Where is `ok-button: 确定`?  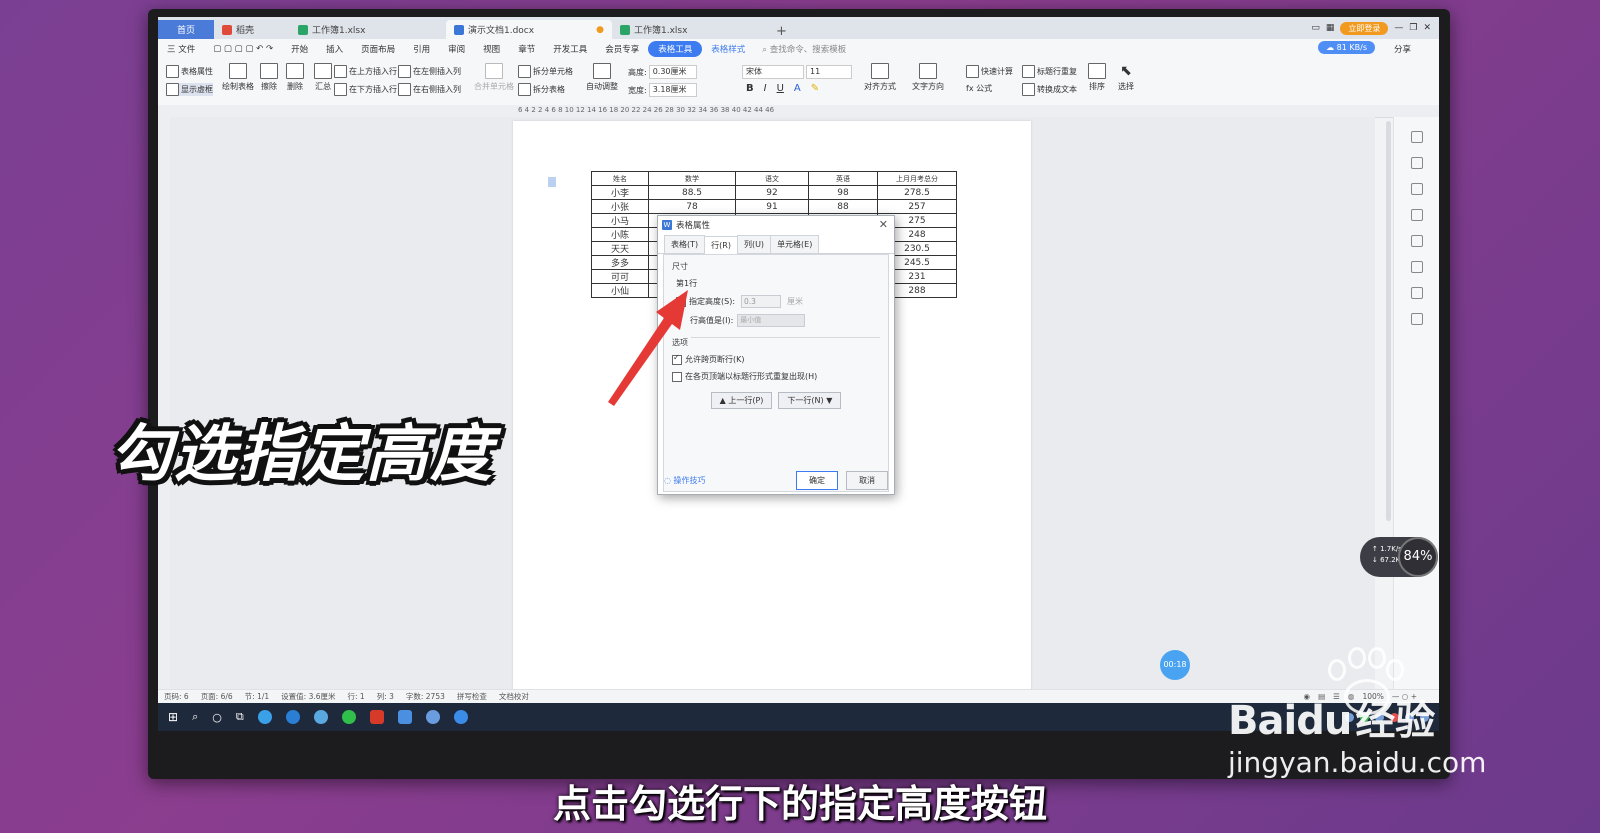 ok-button: 确定 is located at coordinates (817, 480).